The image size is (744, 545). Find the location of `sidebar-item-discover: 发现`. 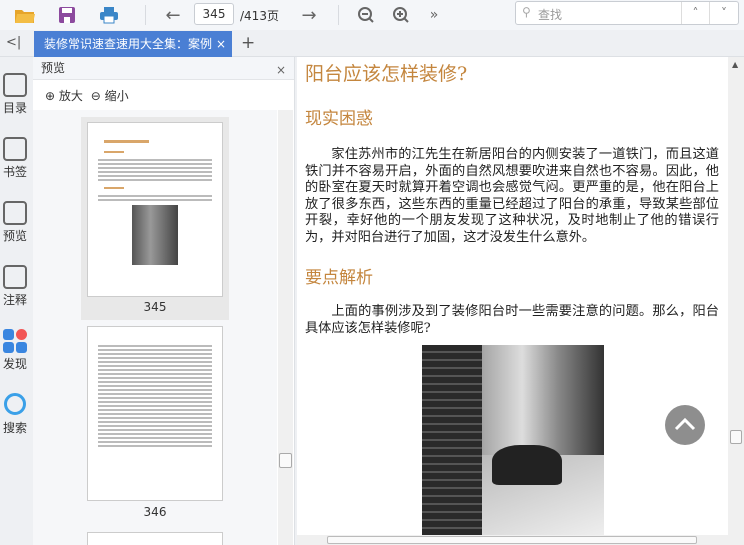

sidebar-item-discover: 发现 is located at coordinates (15, 350).